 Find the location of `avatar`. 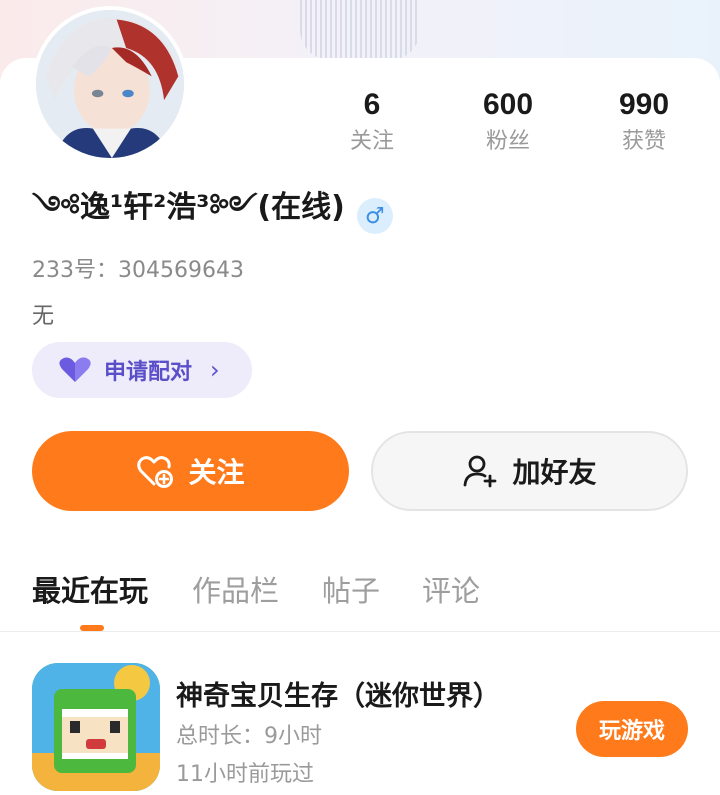

avatar is located at coordinates (110, 84).